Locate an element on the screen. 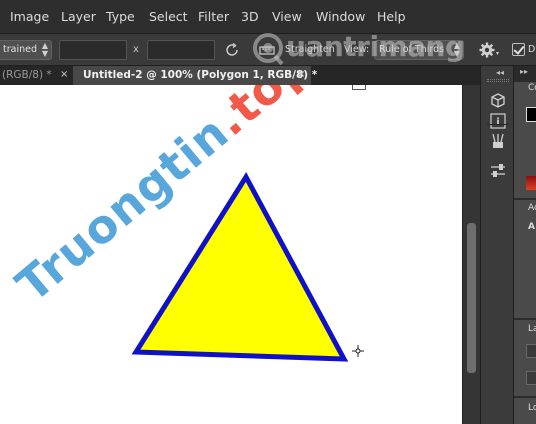 The image size is (536, 424). strip-separator is located at coordinates (498, 124).